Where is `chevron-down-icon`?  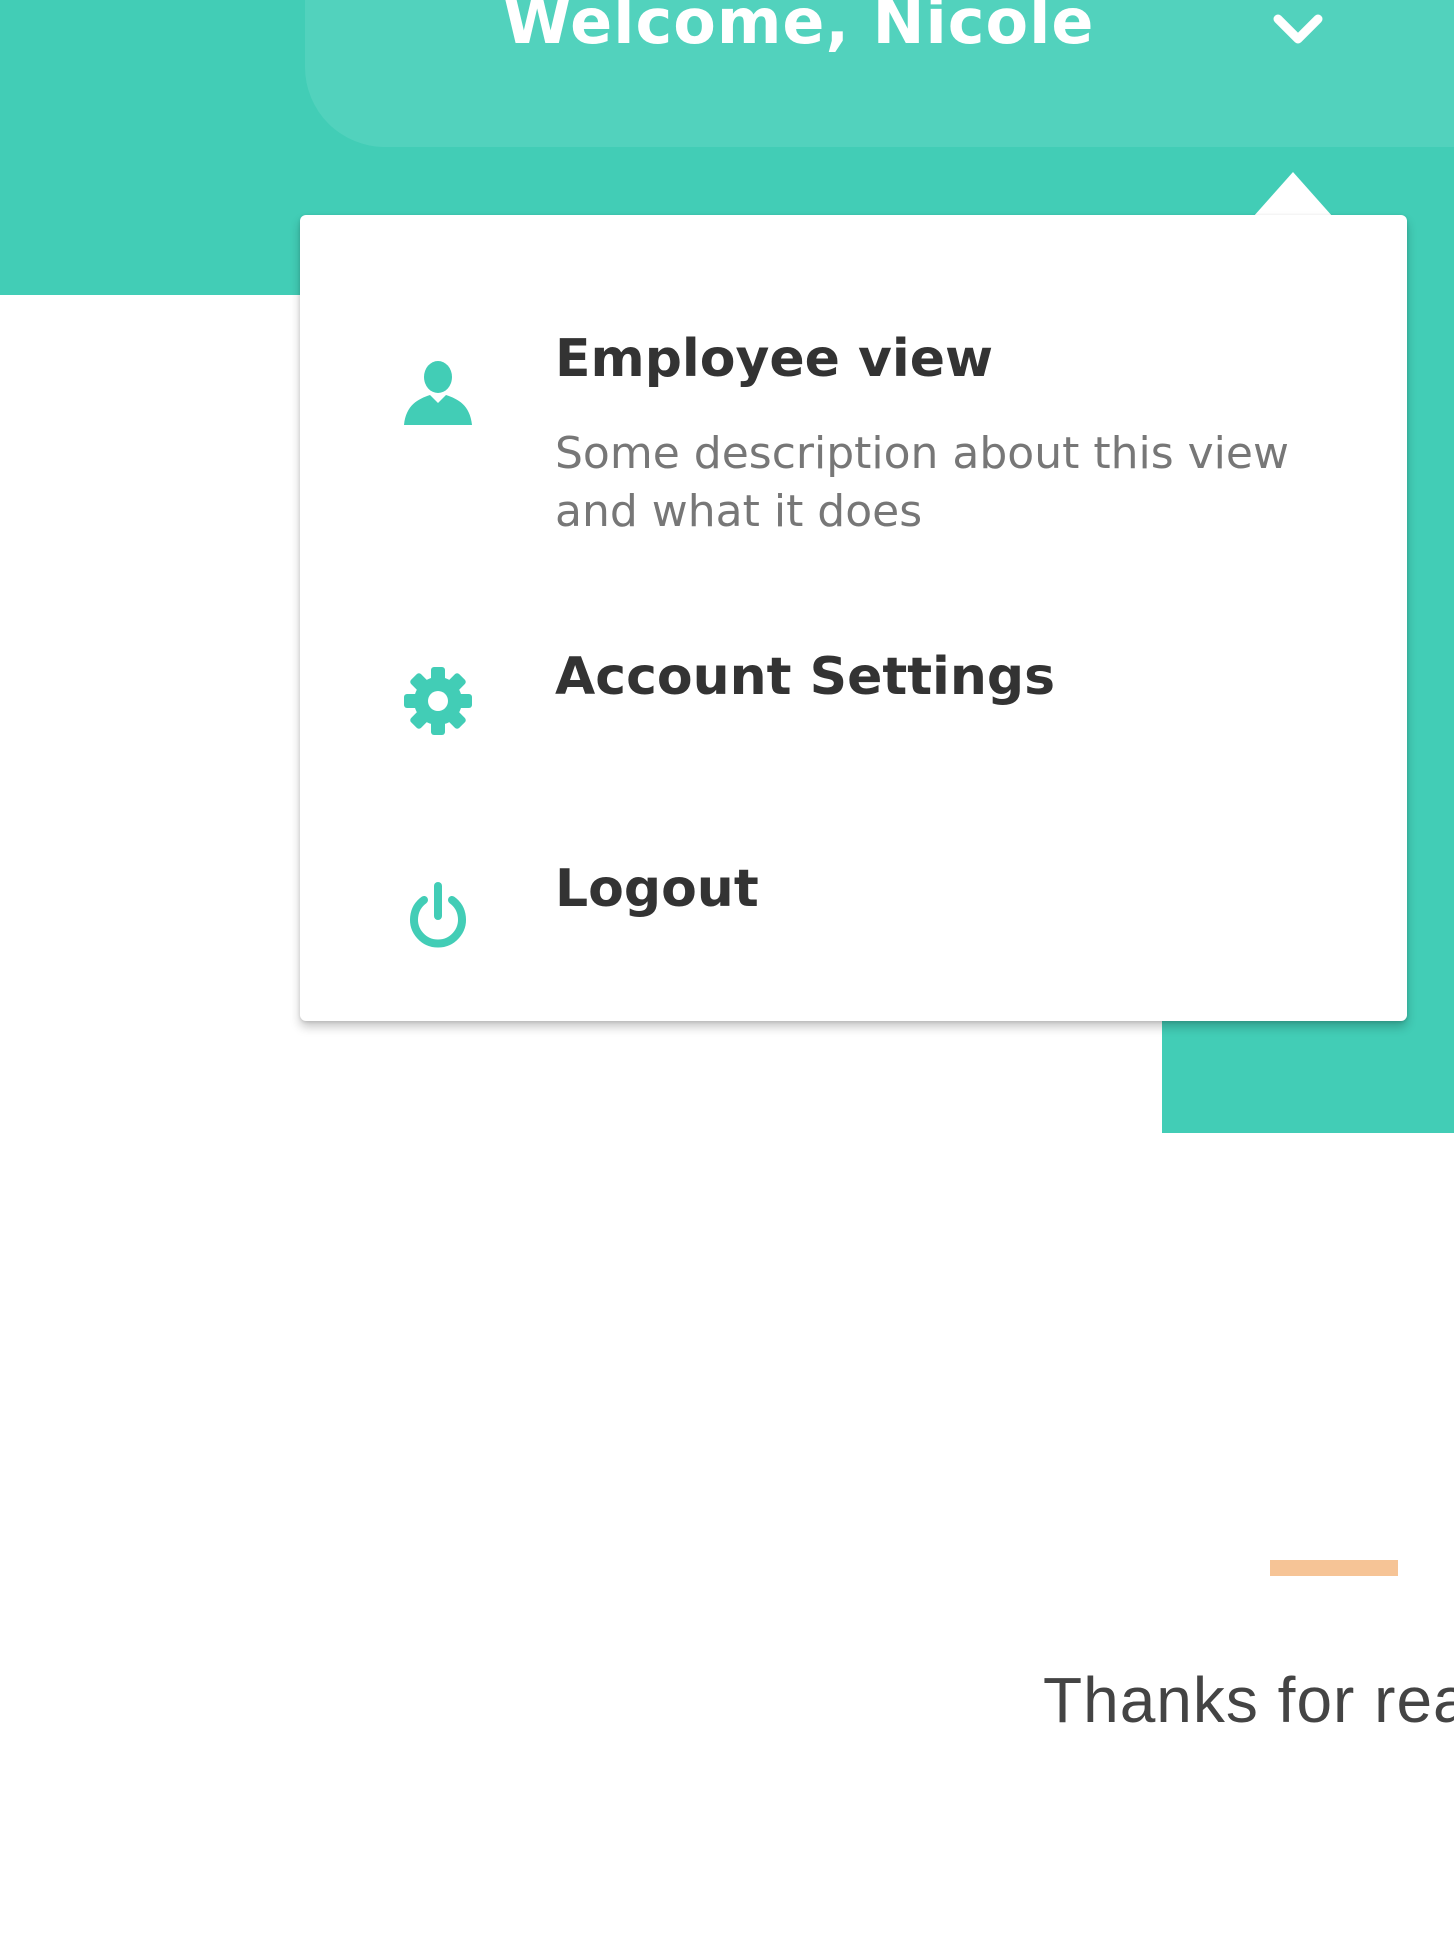 chevron-down-icon is located at coordinates (1298, 30).